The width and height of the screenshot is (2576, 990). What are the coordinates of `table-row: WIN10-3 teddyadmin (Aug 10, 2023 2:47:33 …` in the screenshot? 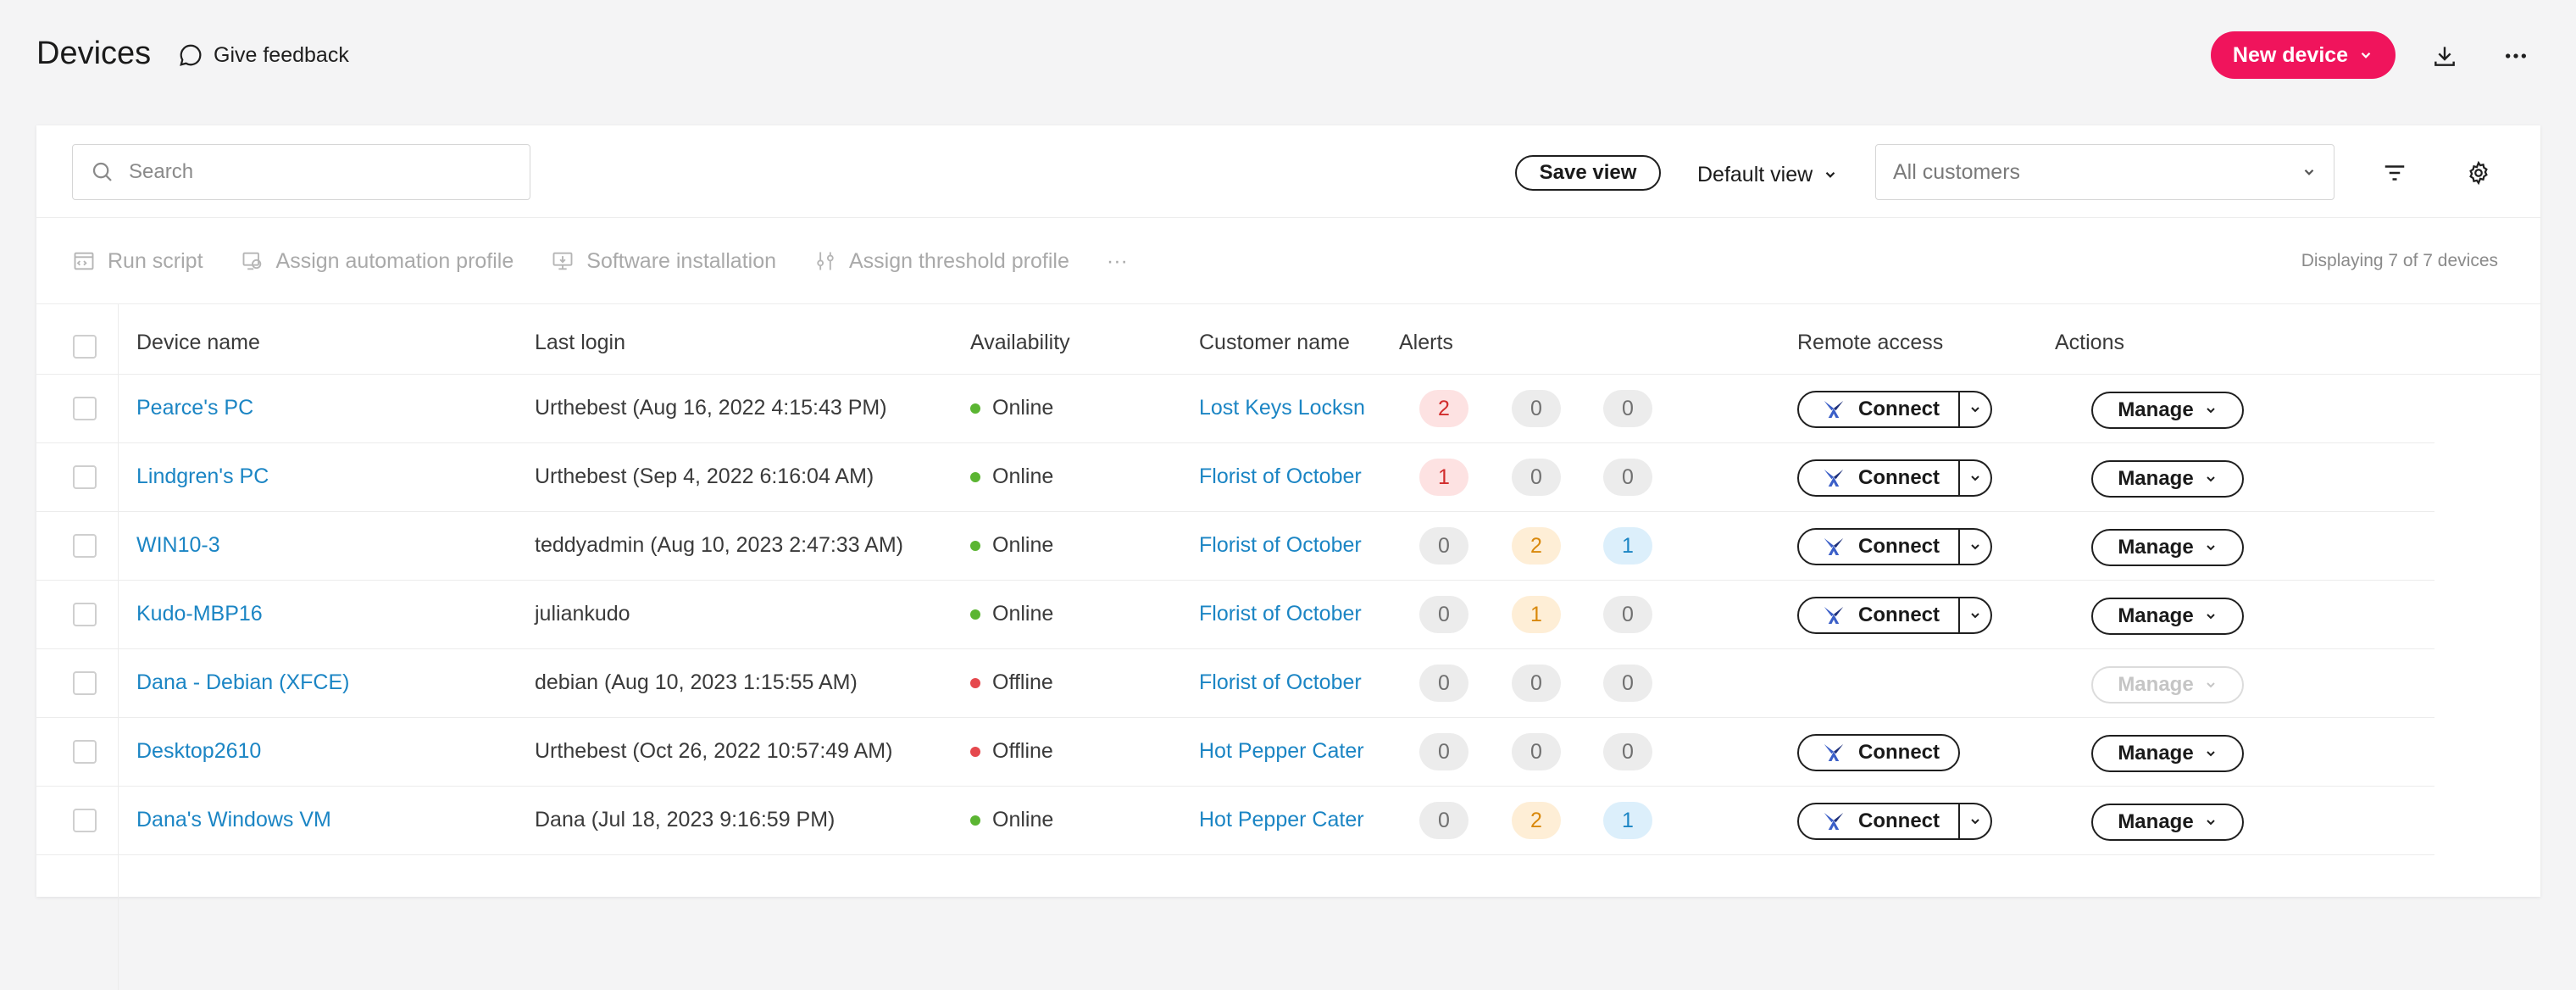 It's located at (1235, 547).